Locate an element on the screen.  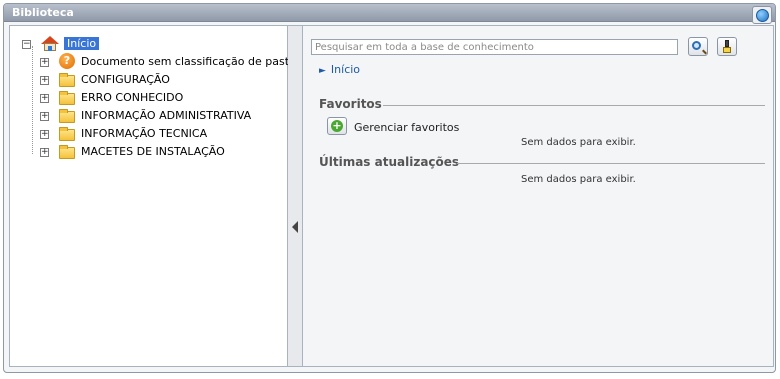
favorites-empty-message: Sem dados para exibir. is located at coordinates (578, 142).